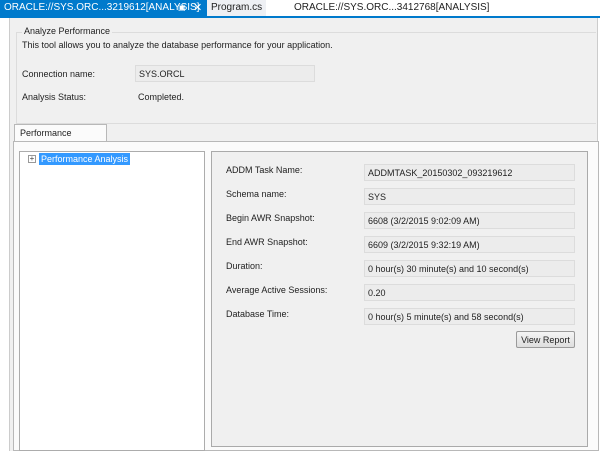 The height and width of the screenshot is (451, 600). I want to click on tab-label: ORACLE://SYS.ORC...3219612[ANALYSIS], so click(102, 7).